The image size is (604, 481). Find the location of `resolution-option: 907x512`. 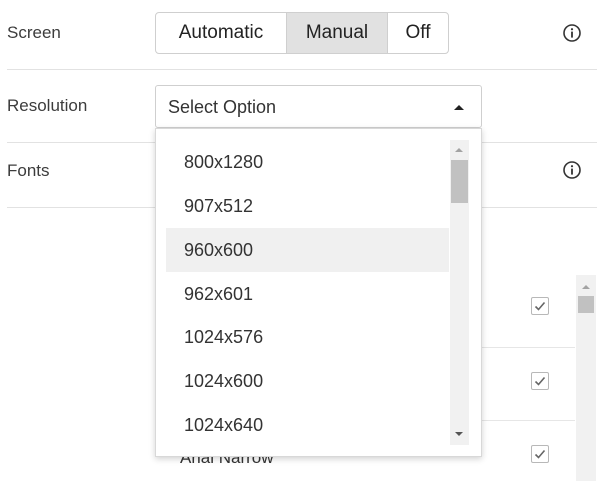

resolution-option: 907x512 is located at coordinates (307, 206).